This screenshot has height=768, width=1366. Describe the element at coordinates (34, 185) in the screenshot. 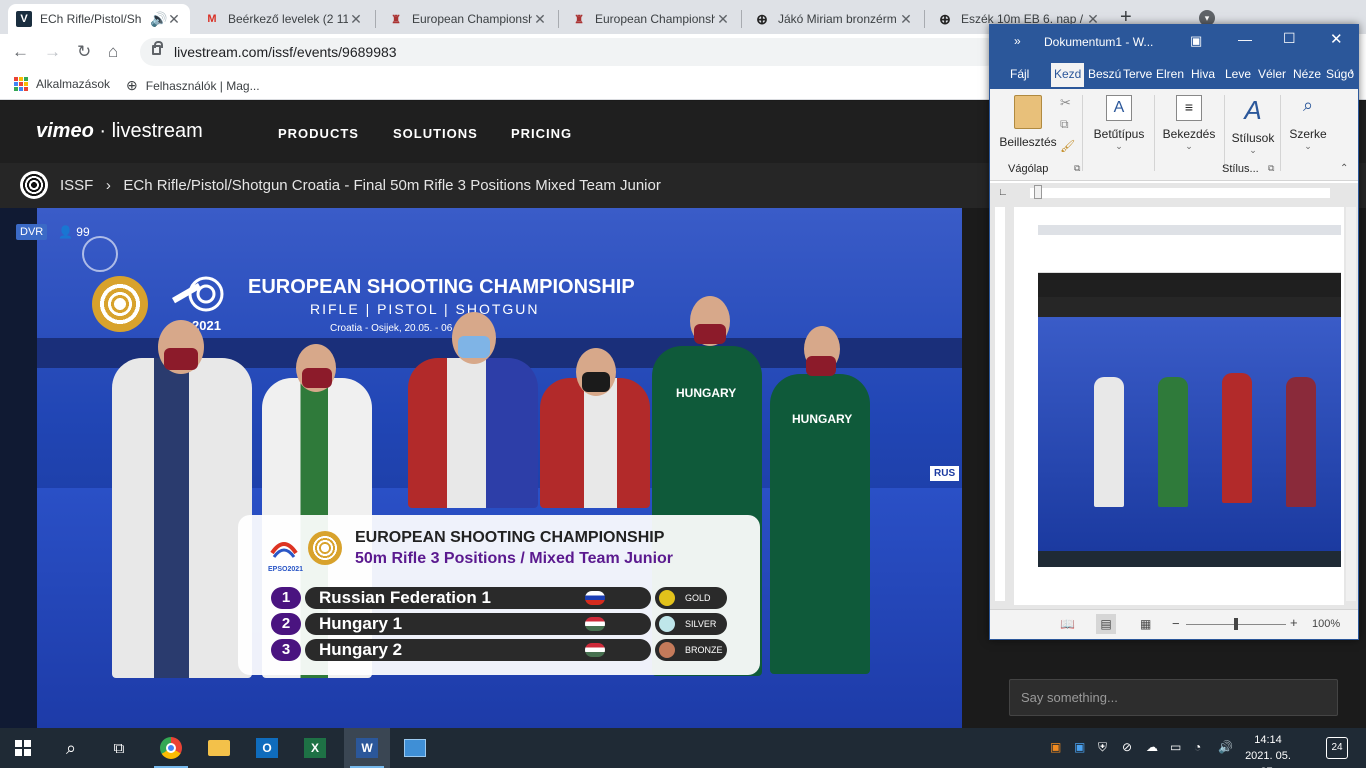

I see `issf-target-logo-icon` at that location.